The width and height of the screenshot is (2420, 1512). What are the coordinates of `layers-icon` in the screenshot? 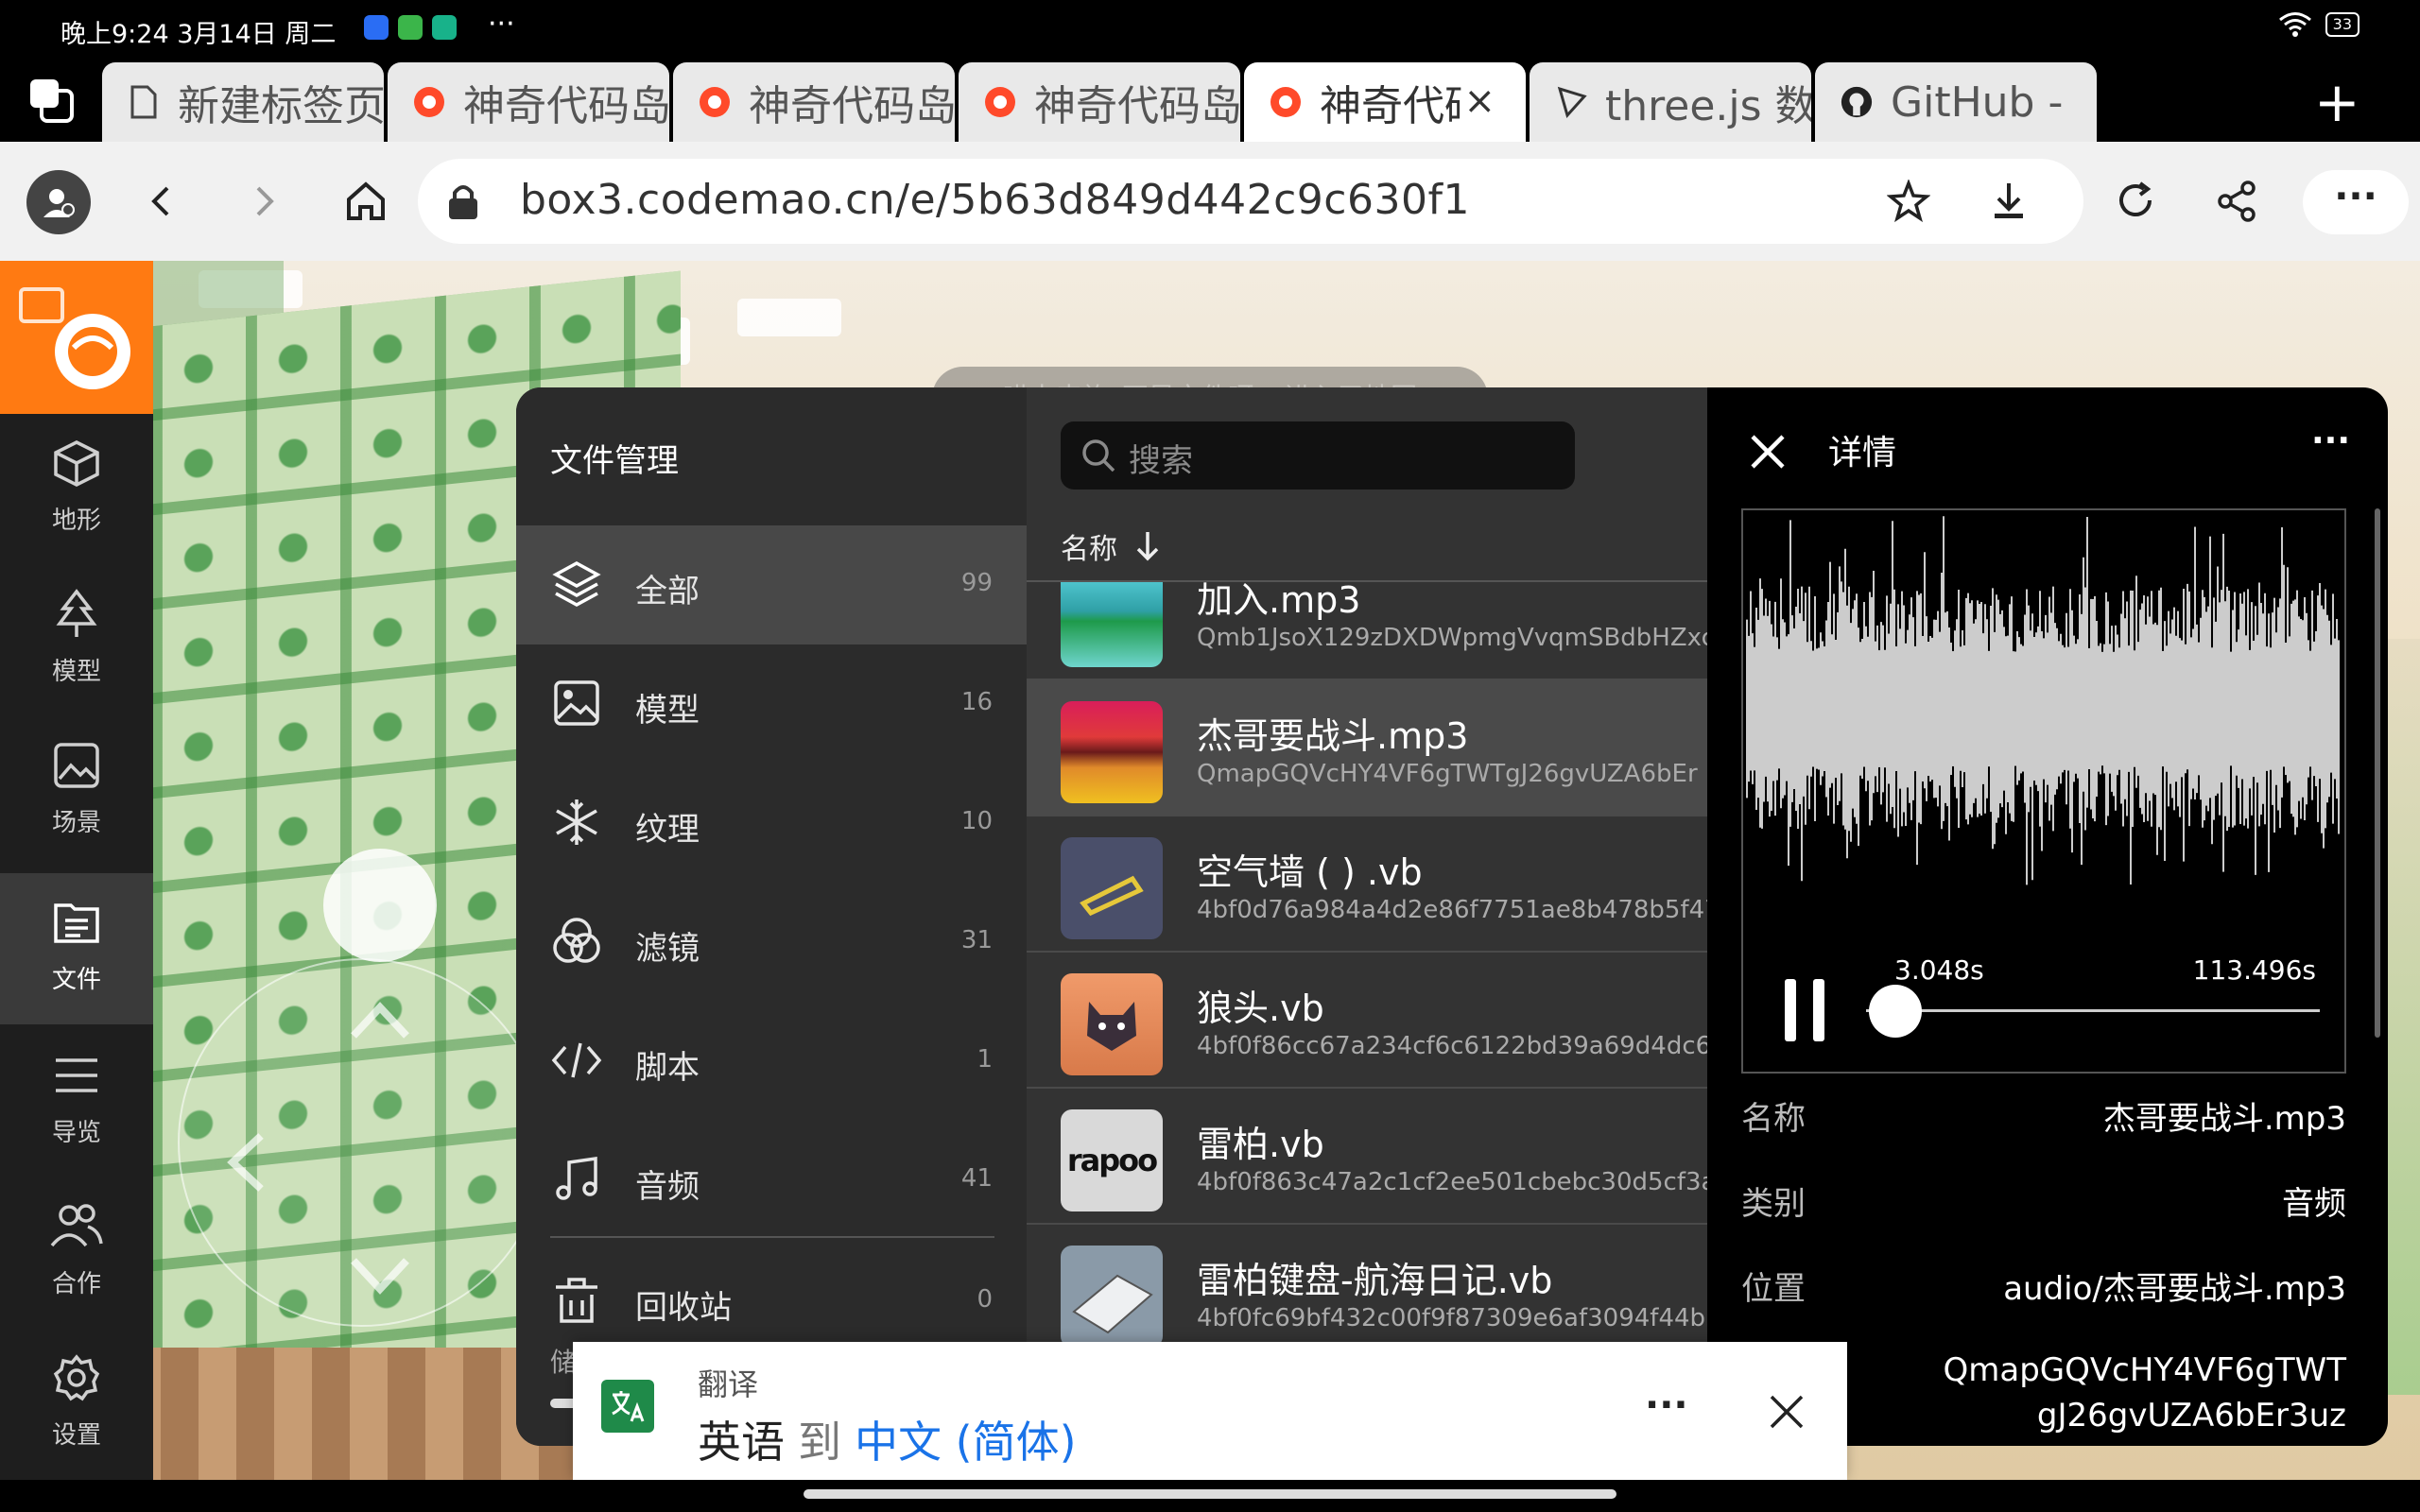 It's located at (576, 584).